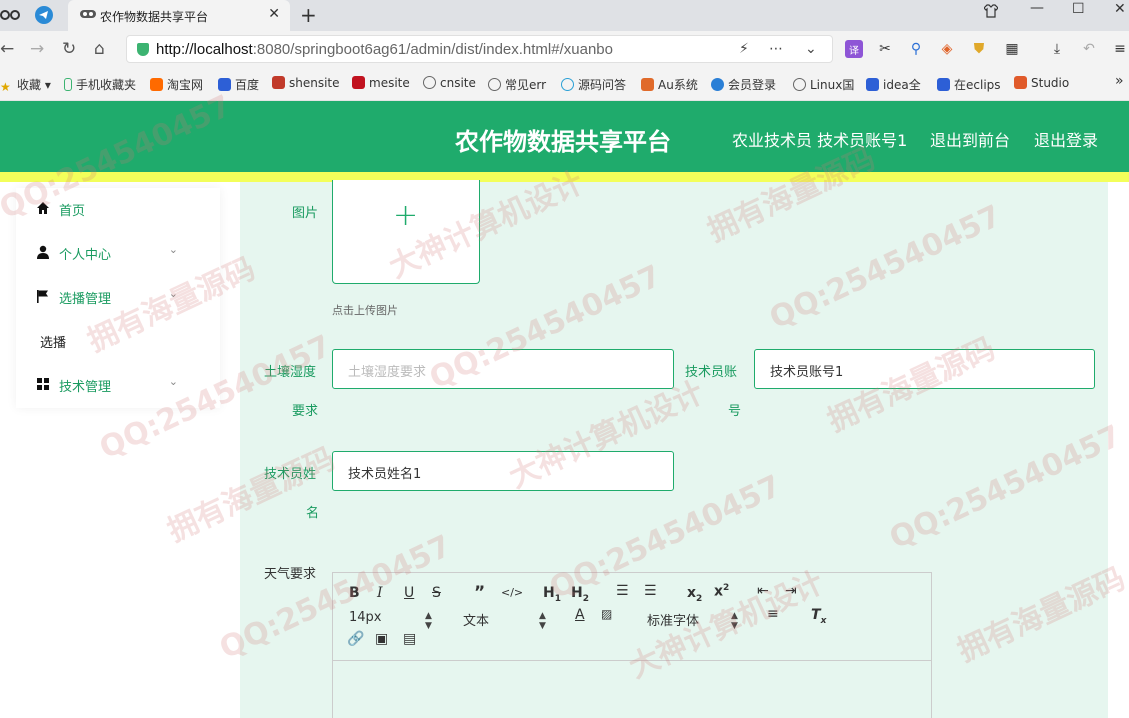  What do you see at coordinates (854, 49) in the screenshot?
I see `translate-icon: 译` at bounding box center [854, 49].